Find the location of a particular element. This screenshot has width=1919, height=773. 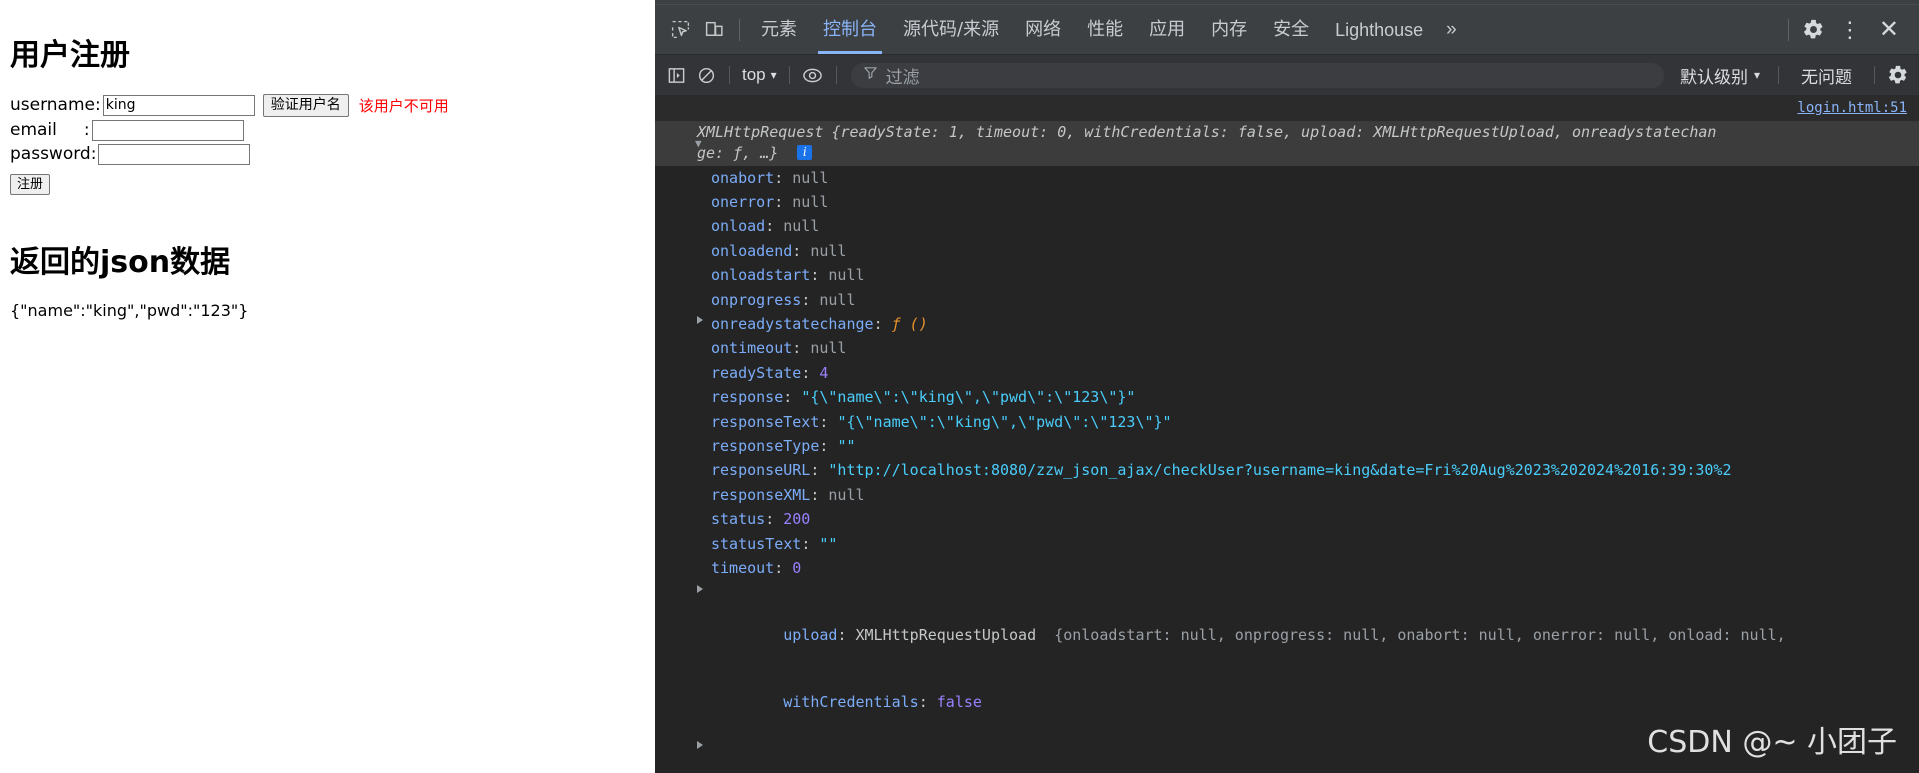

filter-icon is located at coordinates (870, 75).